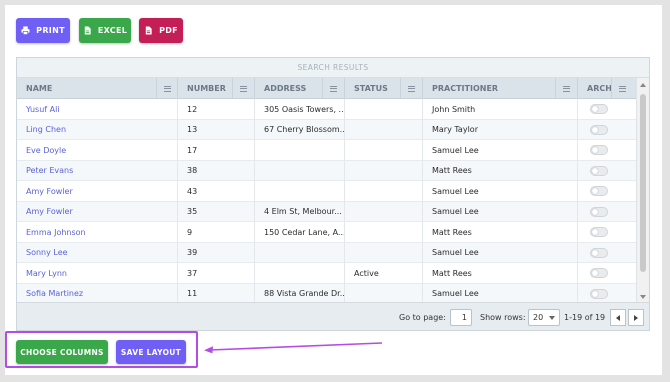 This screenshot has height=382, width=670. Describe the element at coordinates (643, 85) in the screenshot. I see `scroll-up-icon` at that location.